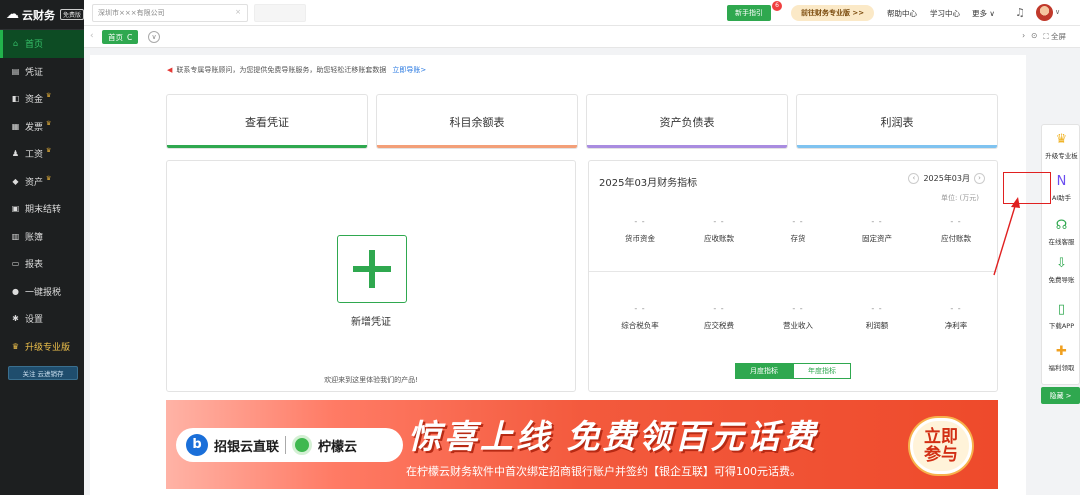 The image size is (1080, 495). Describe the element at coordinates (15, 126) in the screenshot. I see `invoice-icon: ▦` at that location.